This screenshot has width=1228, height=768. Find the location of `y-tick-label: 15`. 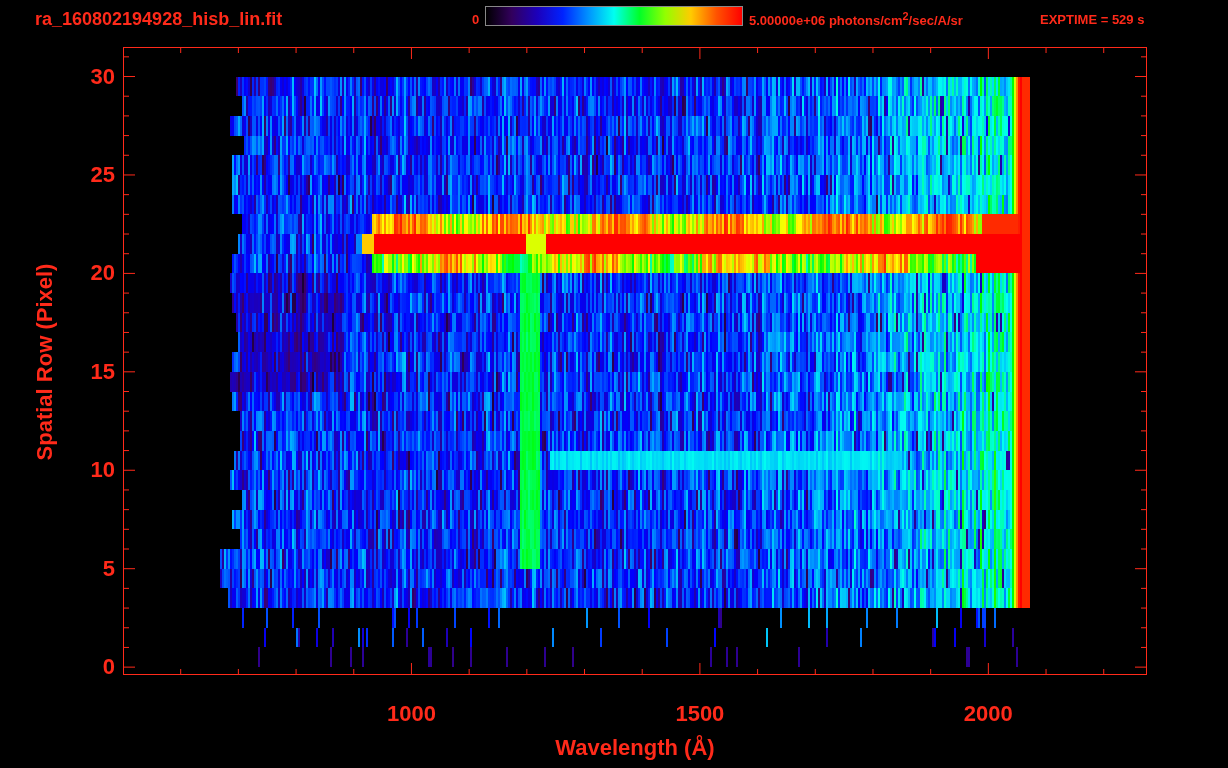

y-tick-label: 15 is located at coordinates (102, 371).